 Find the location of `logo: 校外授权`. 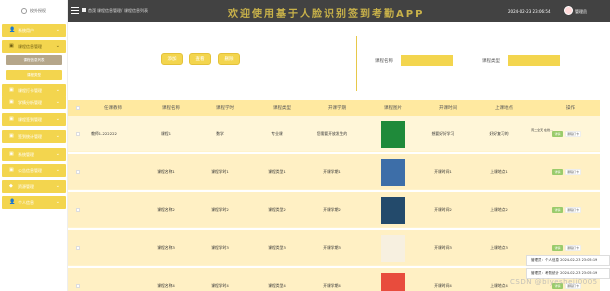

logo: 校外授权 is located at coordinates (33, 11).